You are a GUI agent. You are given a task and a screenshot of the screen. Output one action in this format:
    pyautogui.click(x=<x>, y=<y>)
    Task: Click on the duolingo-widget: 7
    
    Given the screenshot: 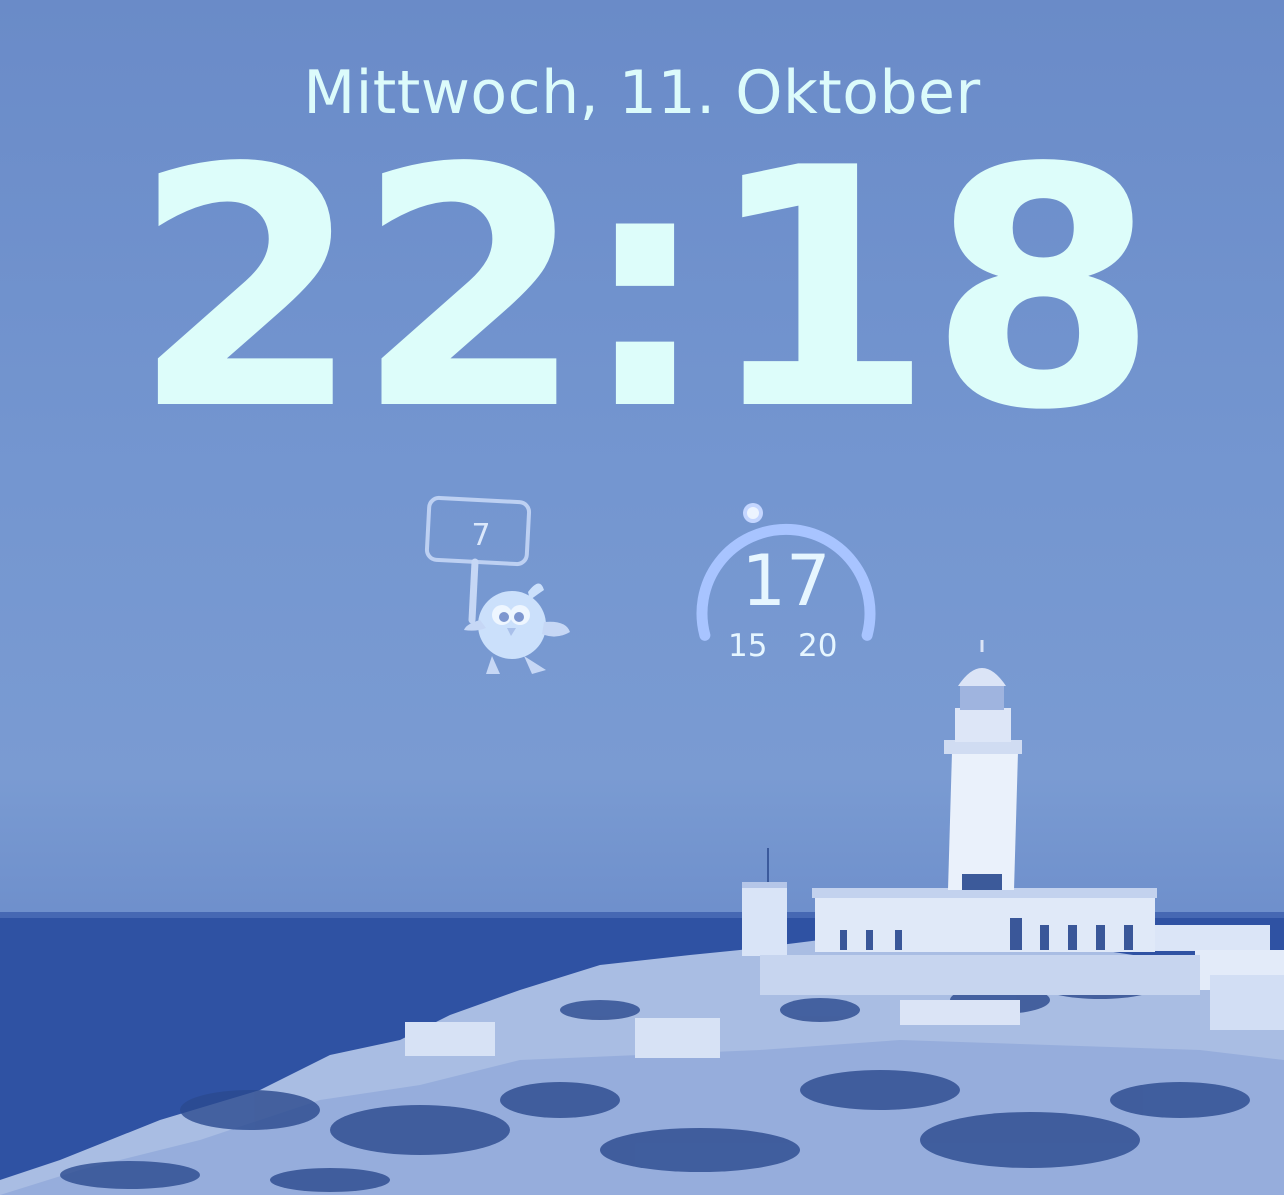 What is the action you would take?
    pyautogui.click(x=500, y=590)
    